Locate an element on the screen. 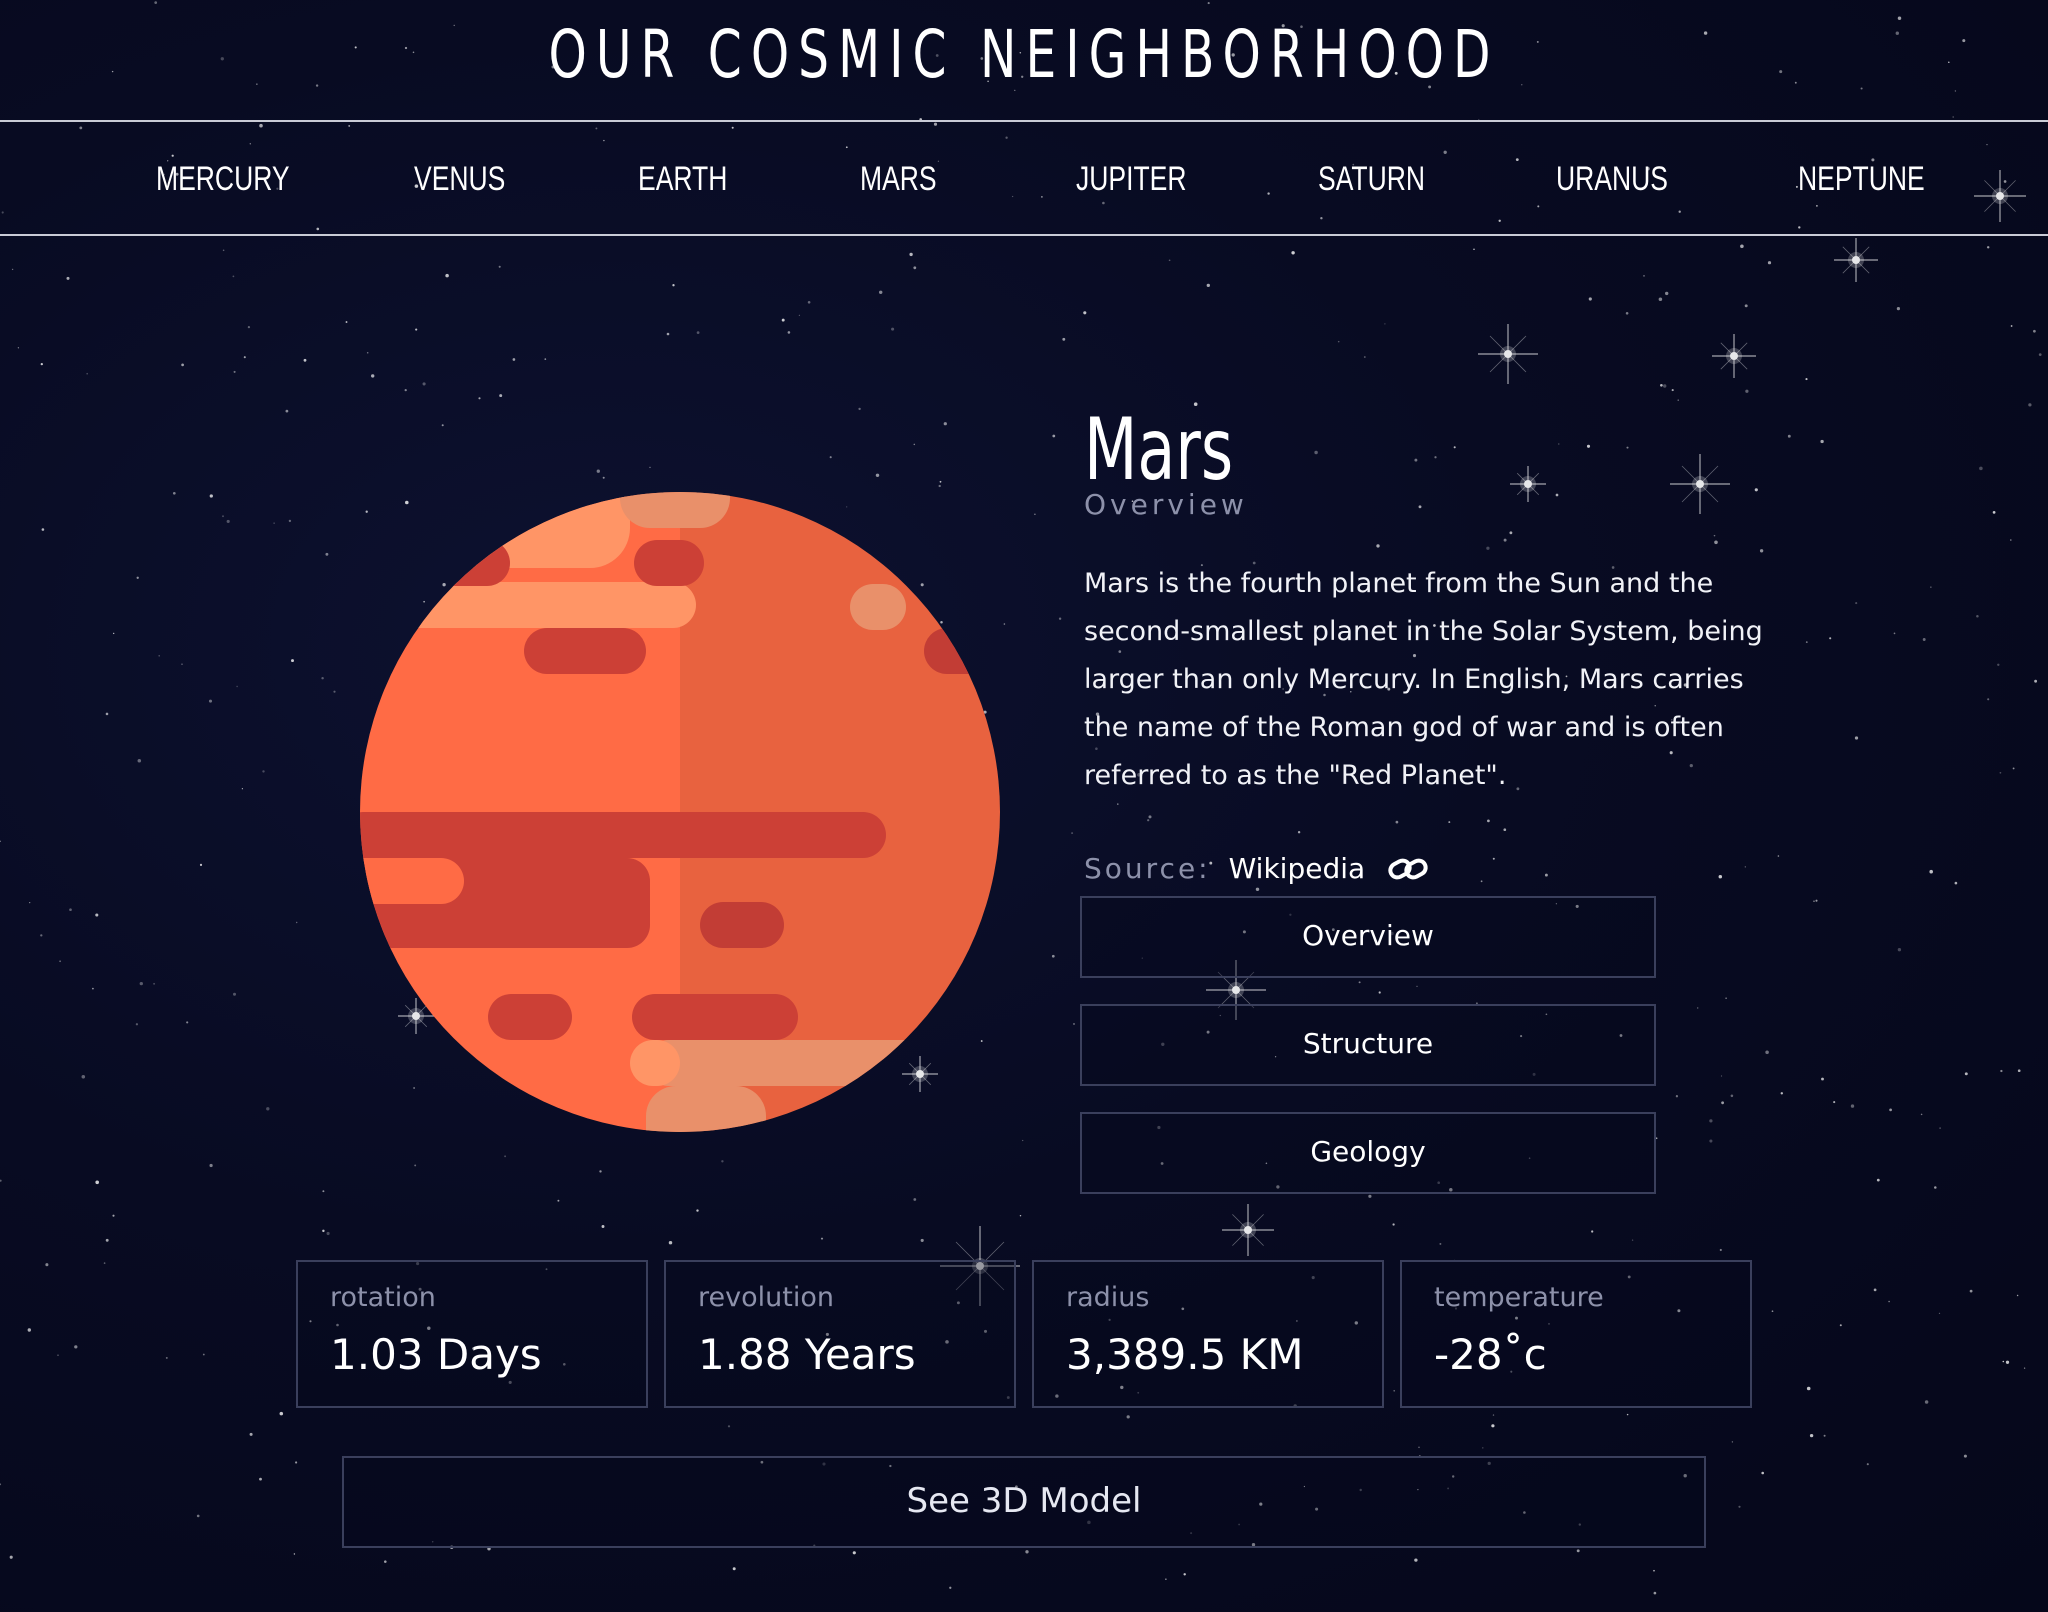 The width and height of the screenshot is (2048, 1612). nav-item-earth: EARTH is located at coordinates (682, 179).